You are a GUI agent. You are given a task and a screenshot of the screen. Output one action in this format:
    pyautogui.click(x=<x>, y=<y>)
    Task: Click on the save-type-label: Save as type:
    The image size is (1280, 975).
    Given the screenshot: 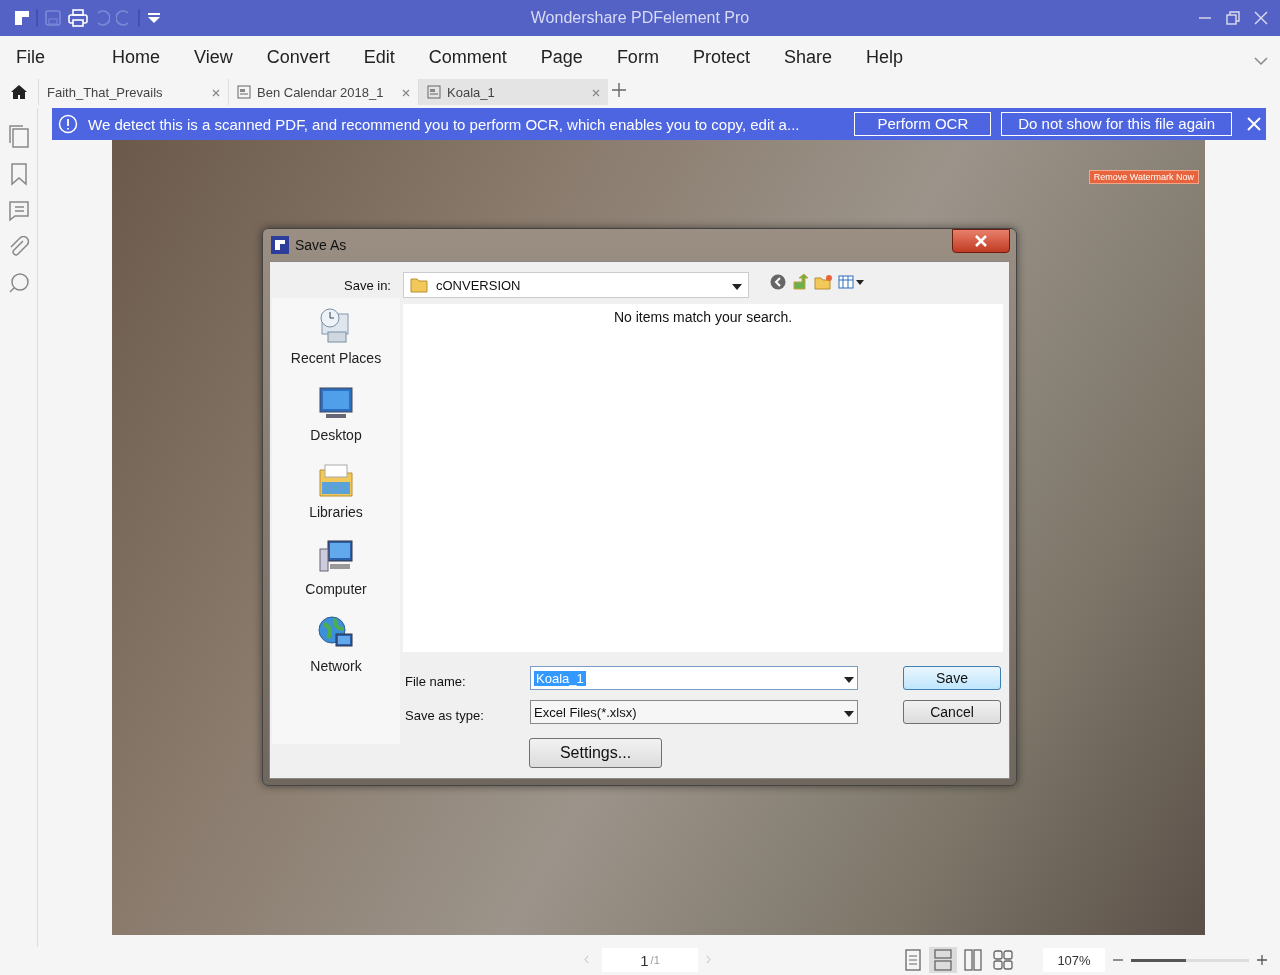 What is the action you would take?
    pyautogui.click(x=444, y=715)
    